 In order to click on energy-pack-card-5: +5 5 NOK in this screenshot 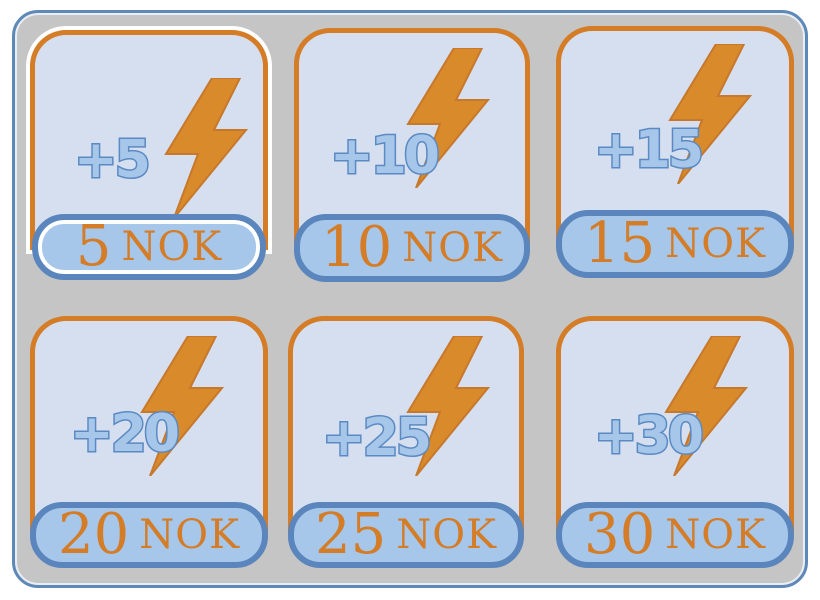, I will do `click(149, 155)`.